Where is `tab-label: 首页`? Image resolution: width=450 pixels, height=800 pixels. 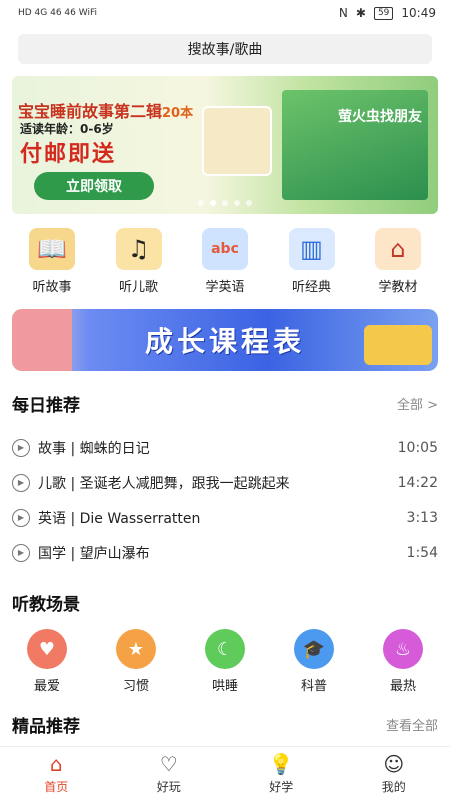 tab-label: 首页 is located at coordinates (56, 786).